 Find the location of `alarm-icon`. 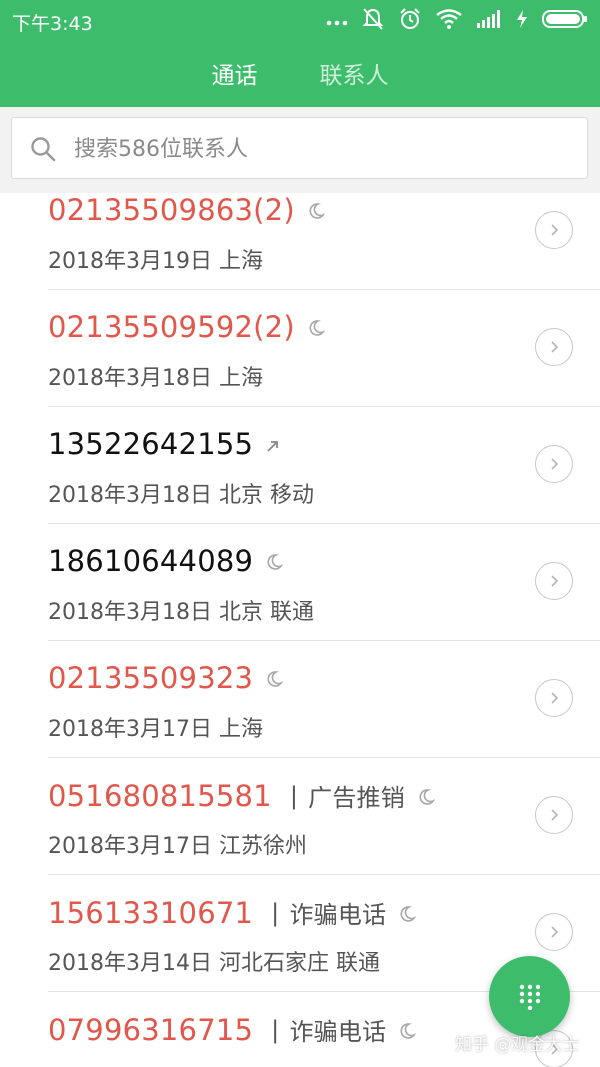

alarm-icon is located at coordinates (410, 18).